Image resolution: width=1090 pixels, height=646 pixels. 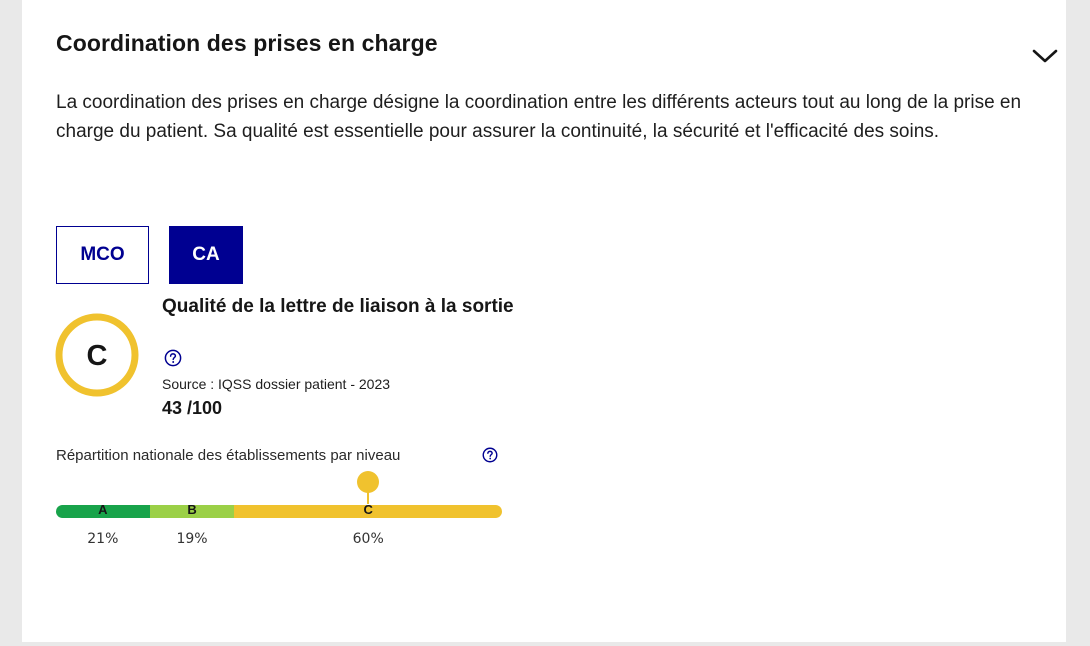 I want to click on section-title: Coordination des prises en charge, so click(x=247, y=43).